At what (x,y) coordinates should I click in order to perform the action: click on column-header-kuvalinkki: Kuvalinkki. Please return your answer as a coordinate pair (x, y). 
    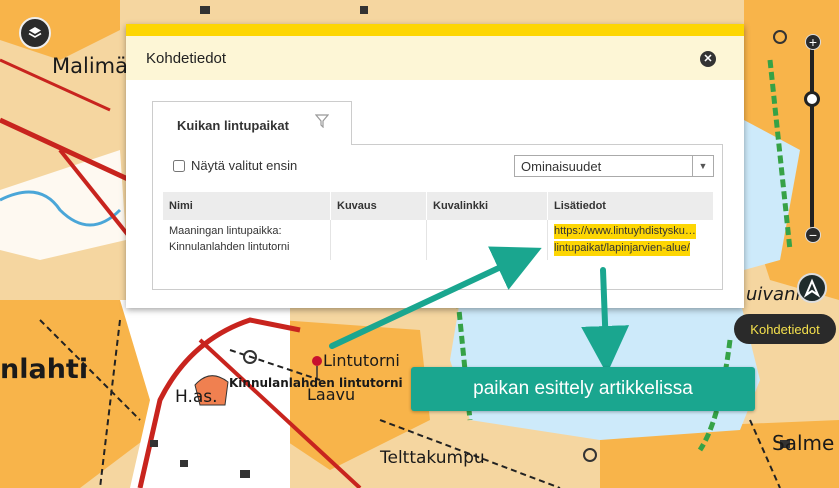
    Looking at the image, I should click on (487, 206).